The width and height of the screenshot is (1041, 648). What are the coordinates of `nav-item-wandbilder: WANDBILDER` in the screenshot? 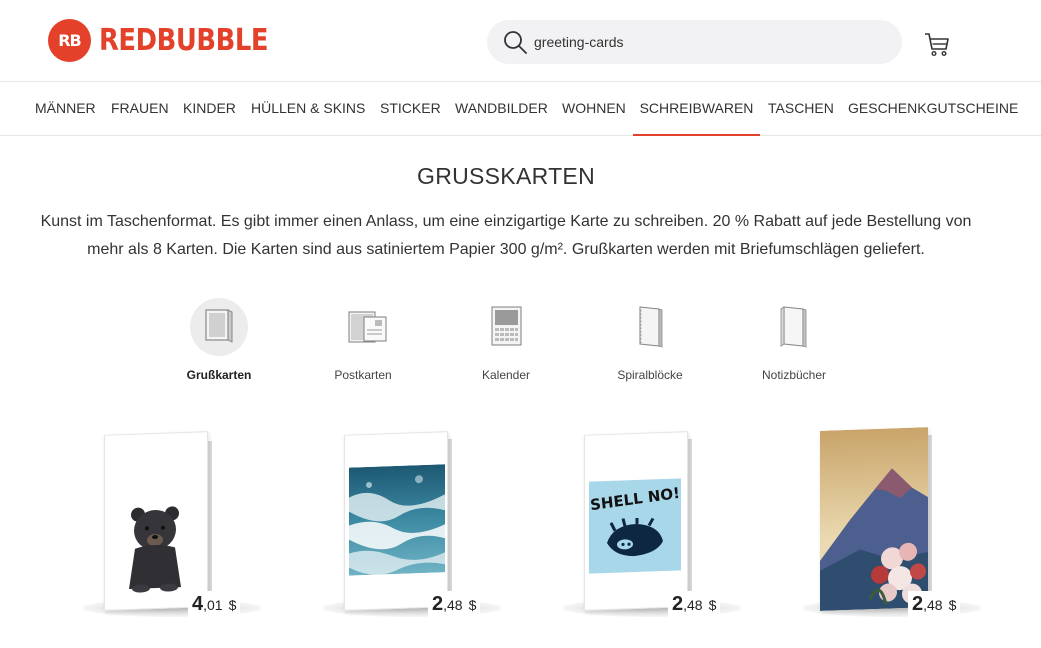 It's located at (501, 109).